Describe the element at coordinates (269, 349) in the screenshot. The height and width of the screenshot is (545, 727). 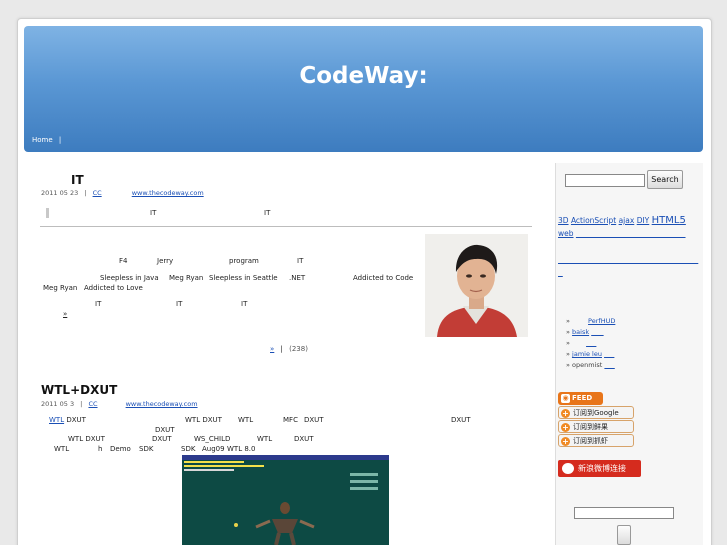
I see `comments-link: »` at that location.